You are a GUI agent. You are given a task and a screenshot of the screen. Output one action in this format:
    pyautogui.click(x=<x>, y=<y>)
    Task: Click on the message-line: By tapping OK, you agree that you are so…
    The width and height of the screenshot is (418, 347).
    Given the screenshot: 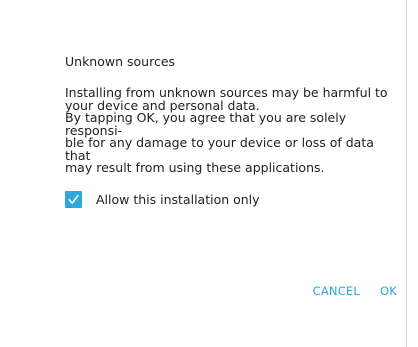 What is the action you would take?
    pyautogui.click(x=206, y=124)
    